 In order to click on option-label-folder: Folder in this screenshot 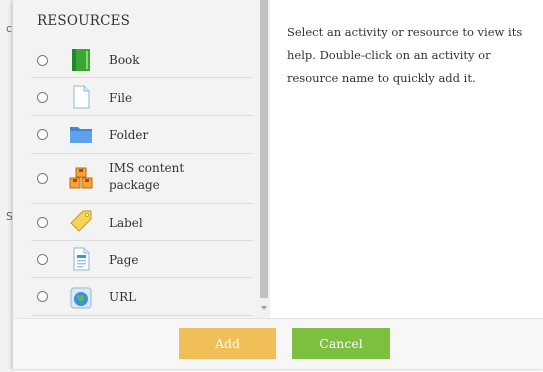, I will do `click(129, 135)`.